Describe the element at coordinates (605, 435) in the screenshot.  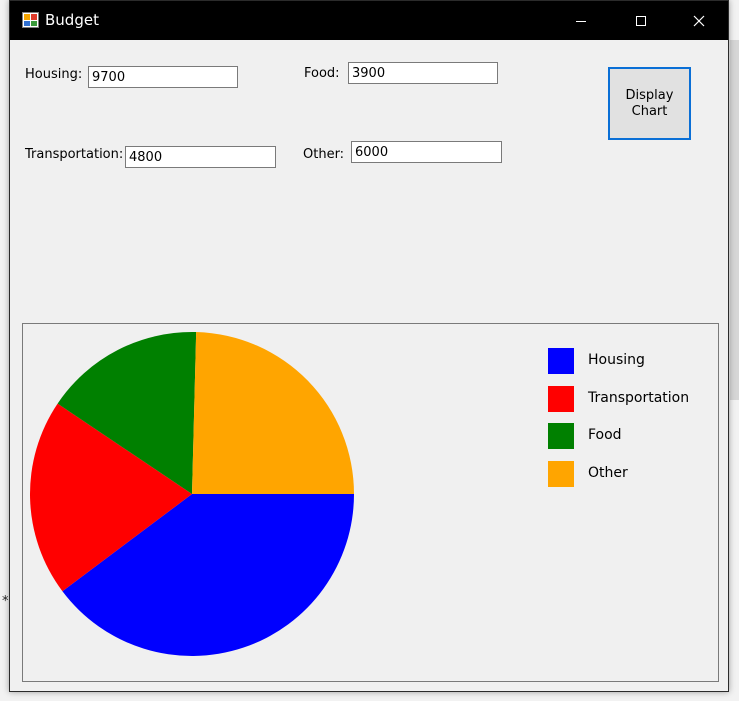
I see `legend-label-food: Food` at that location.